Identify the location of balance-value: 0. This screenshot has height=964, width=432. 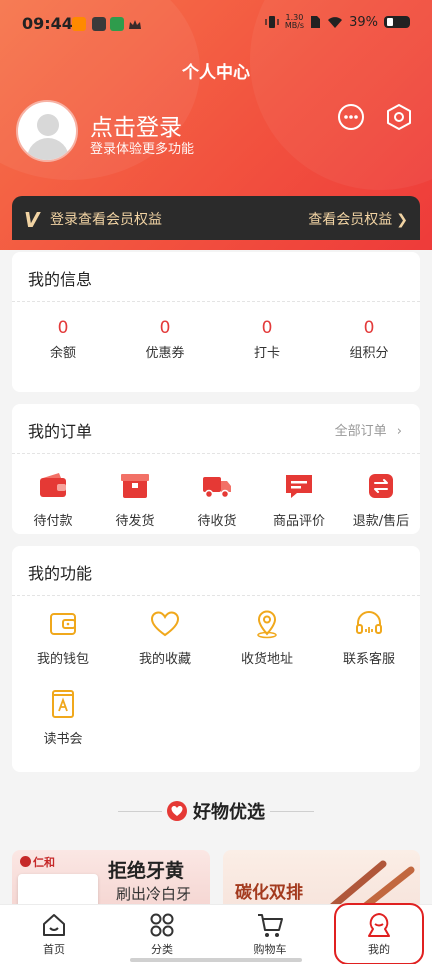
(63, 328).